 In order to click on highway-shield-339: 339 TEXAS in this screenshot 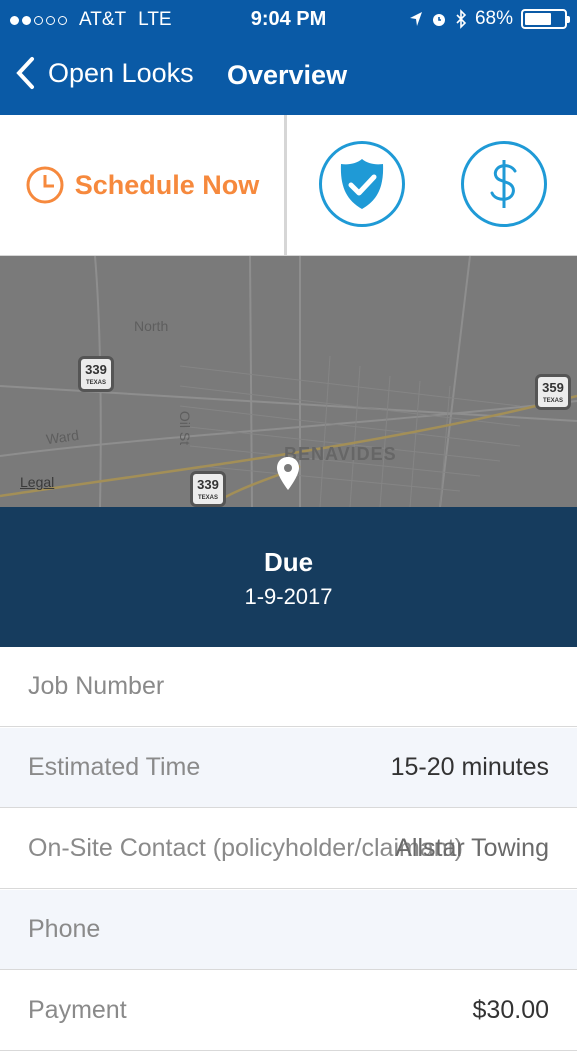, I will do `click(96, 374)`.